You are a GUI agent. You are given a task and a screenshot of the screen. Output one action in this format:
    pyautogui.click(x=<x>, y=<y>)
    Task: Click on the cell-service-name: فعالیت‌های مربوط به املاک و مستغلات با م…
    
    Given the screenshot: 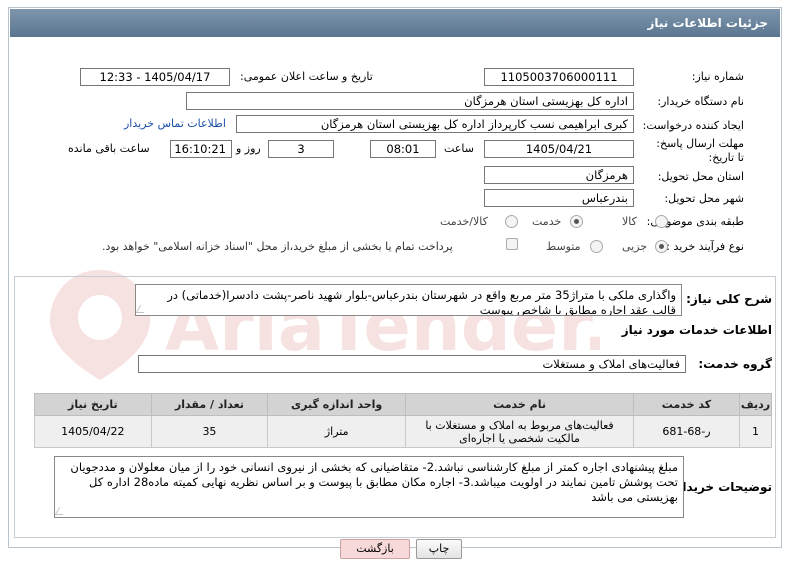 What is the action you would take?
    pyautogui.click(x=519, y=431)
    